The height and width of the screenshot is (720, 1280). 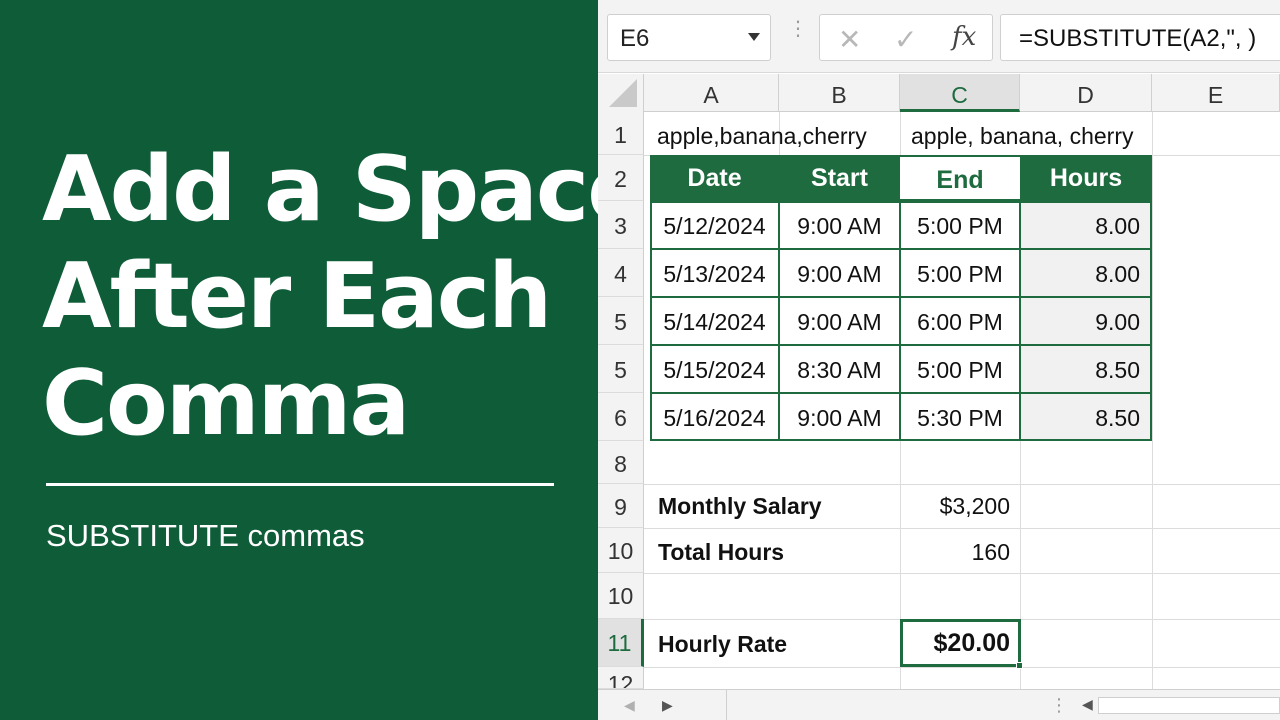 I want to click on select-all-button, so click(x=621, y=93).